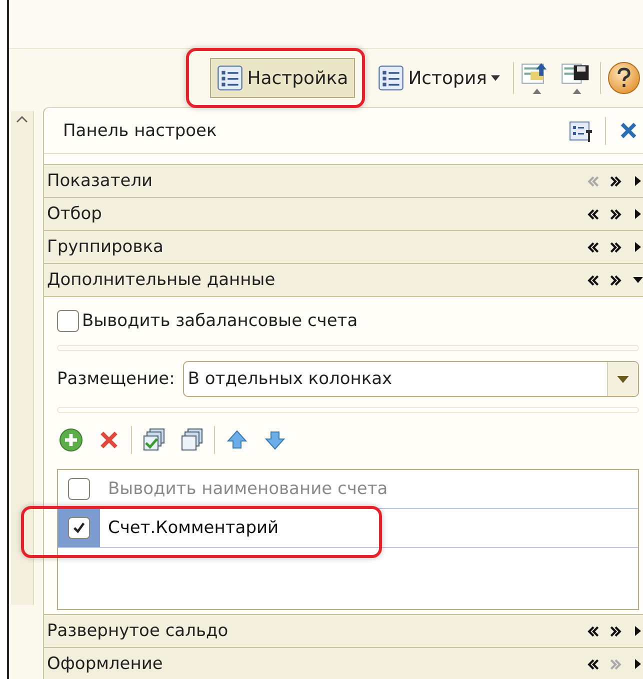 The width and height of the screenshot is (643, 679). Describe the element at coordinates (581, 130) in the screenshot. I see `settings-icon` at that location.